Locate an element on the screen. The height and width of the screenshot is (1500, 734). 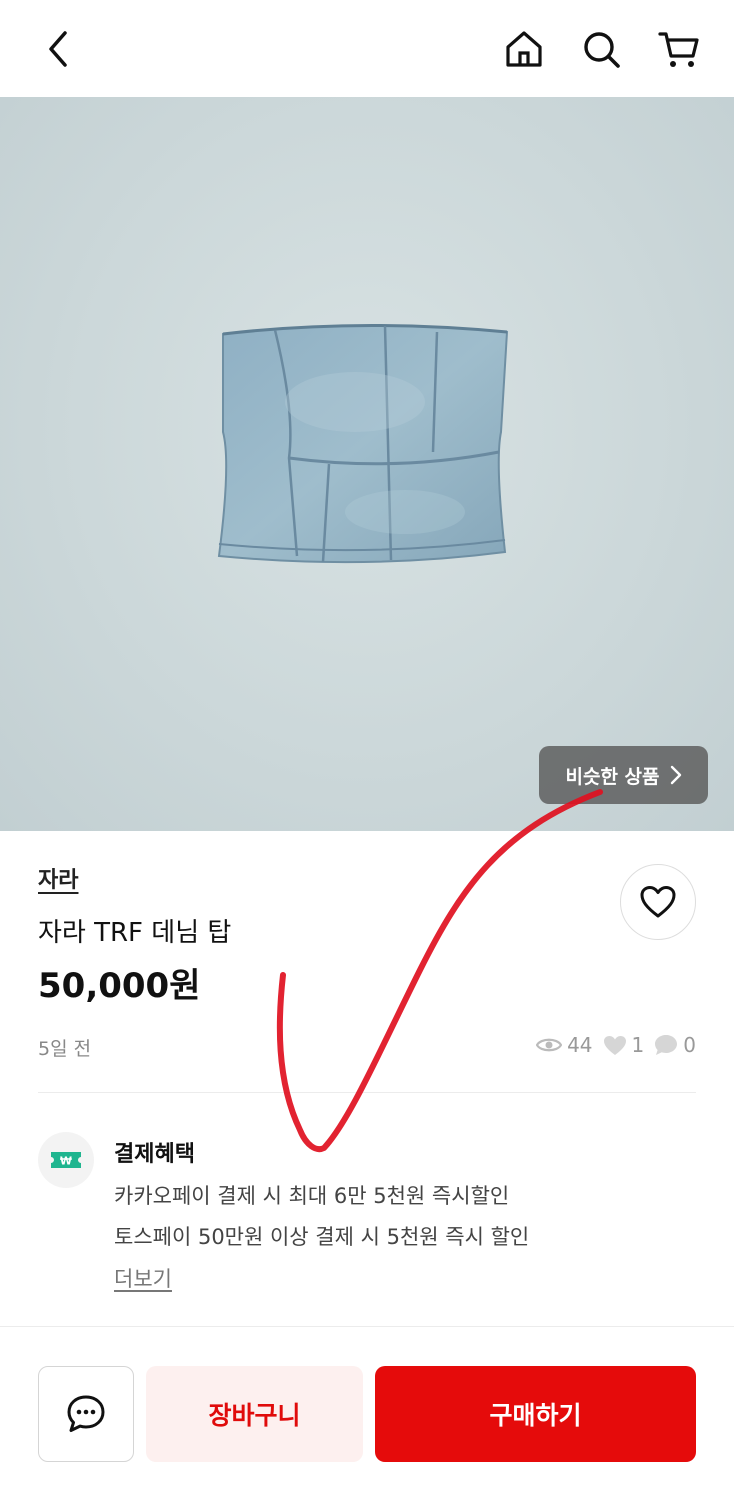
views-stat: 44 is located at coordinates (564, 1045).